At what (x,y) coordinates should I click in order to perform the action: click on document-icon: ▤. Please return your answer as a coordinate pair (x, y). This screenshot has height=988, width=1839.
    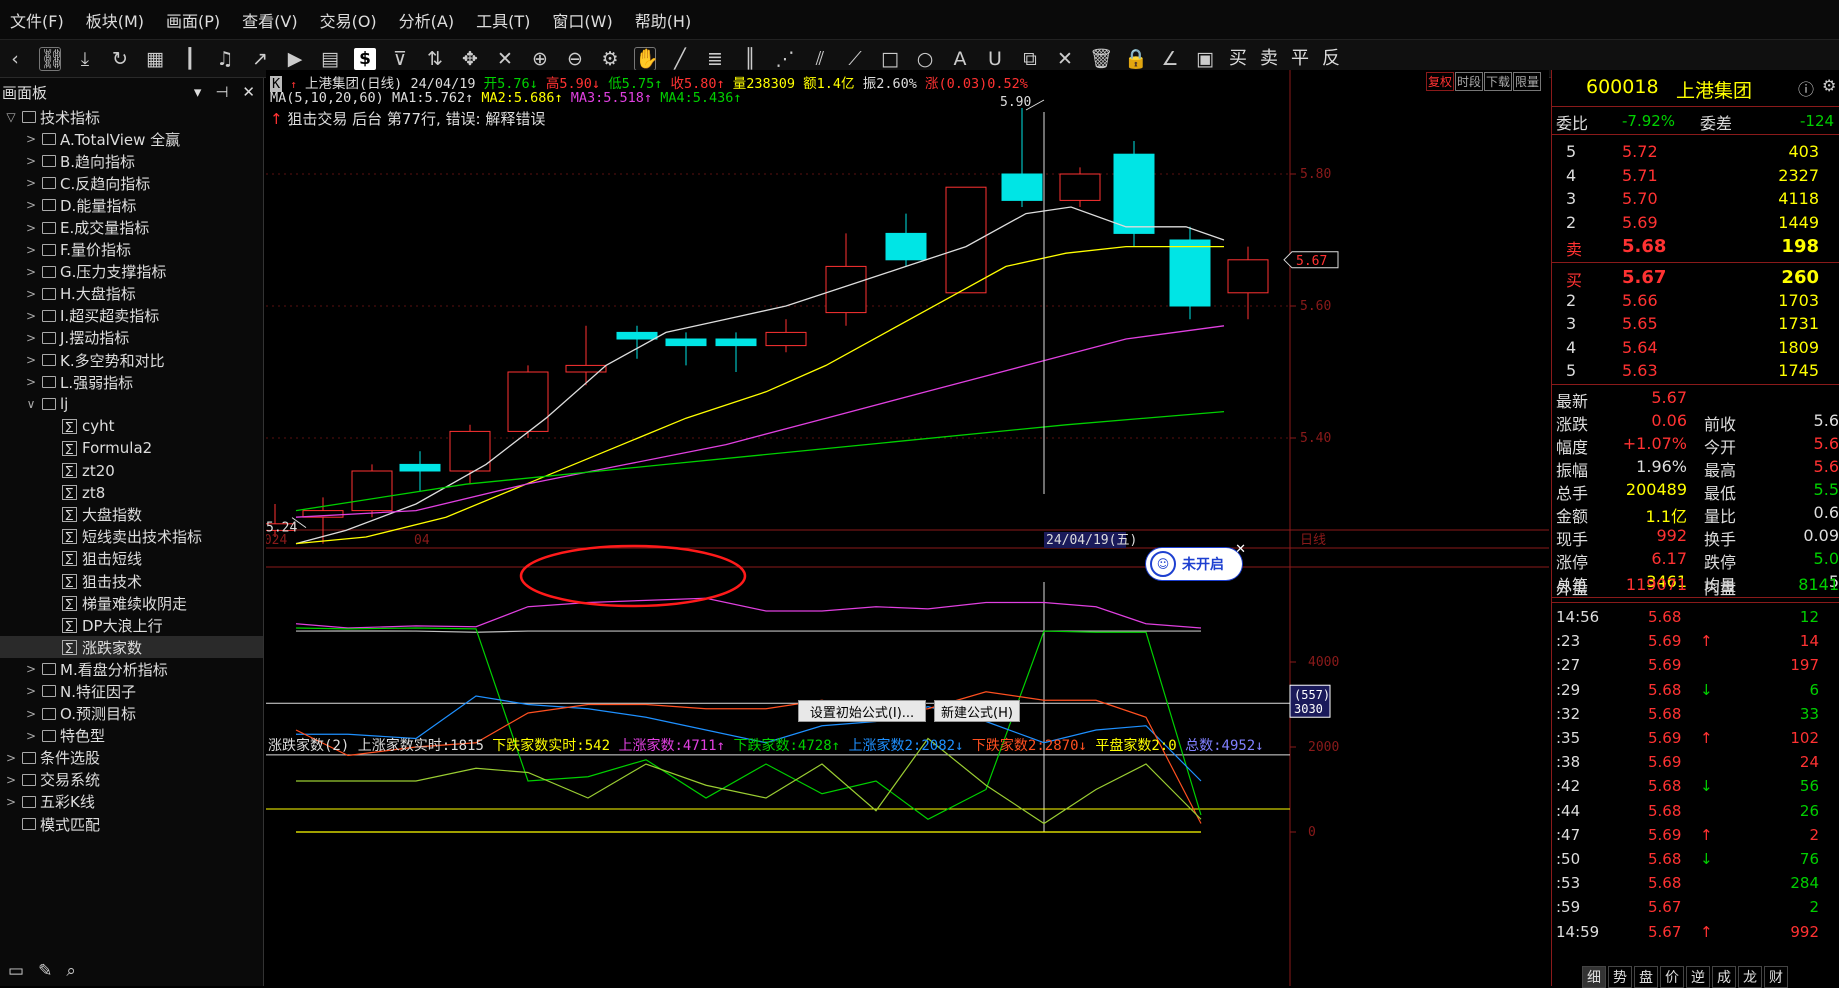
    Looking at the image, I should click on (330, 59).